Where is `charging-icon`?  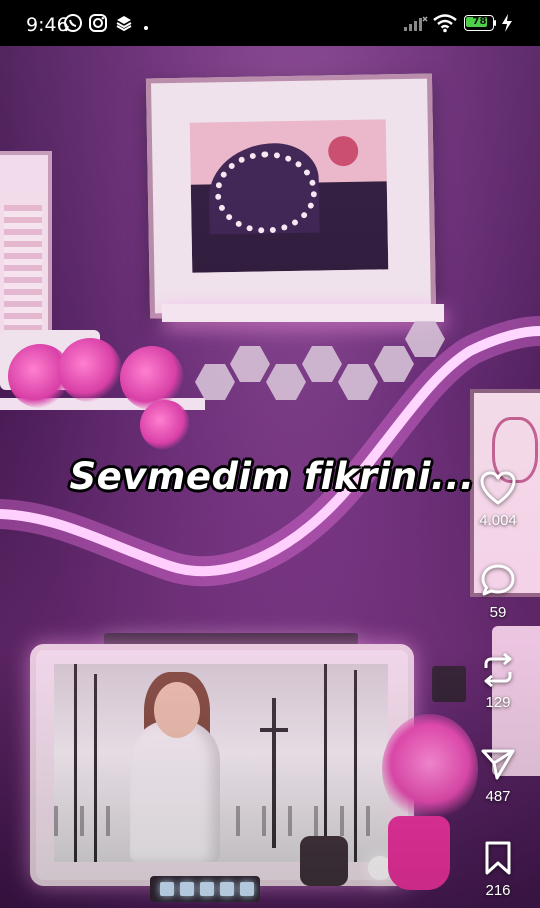
charging-icon is located at coordinates (507, 23).